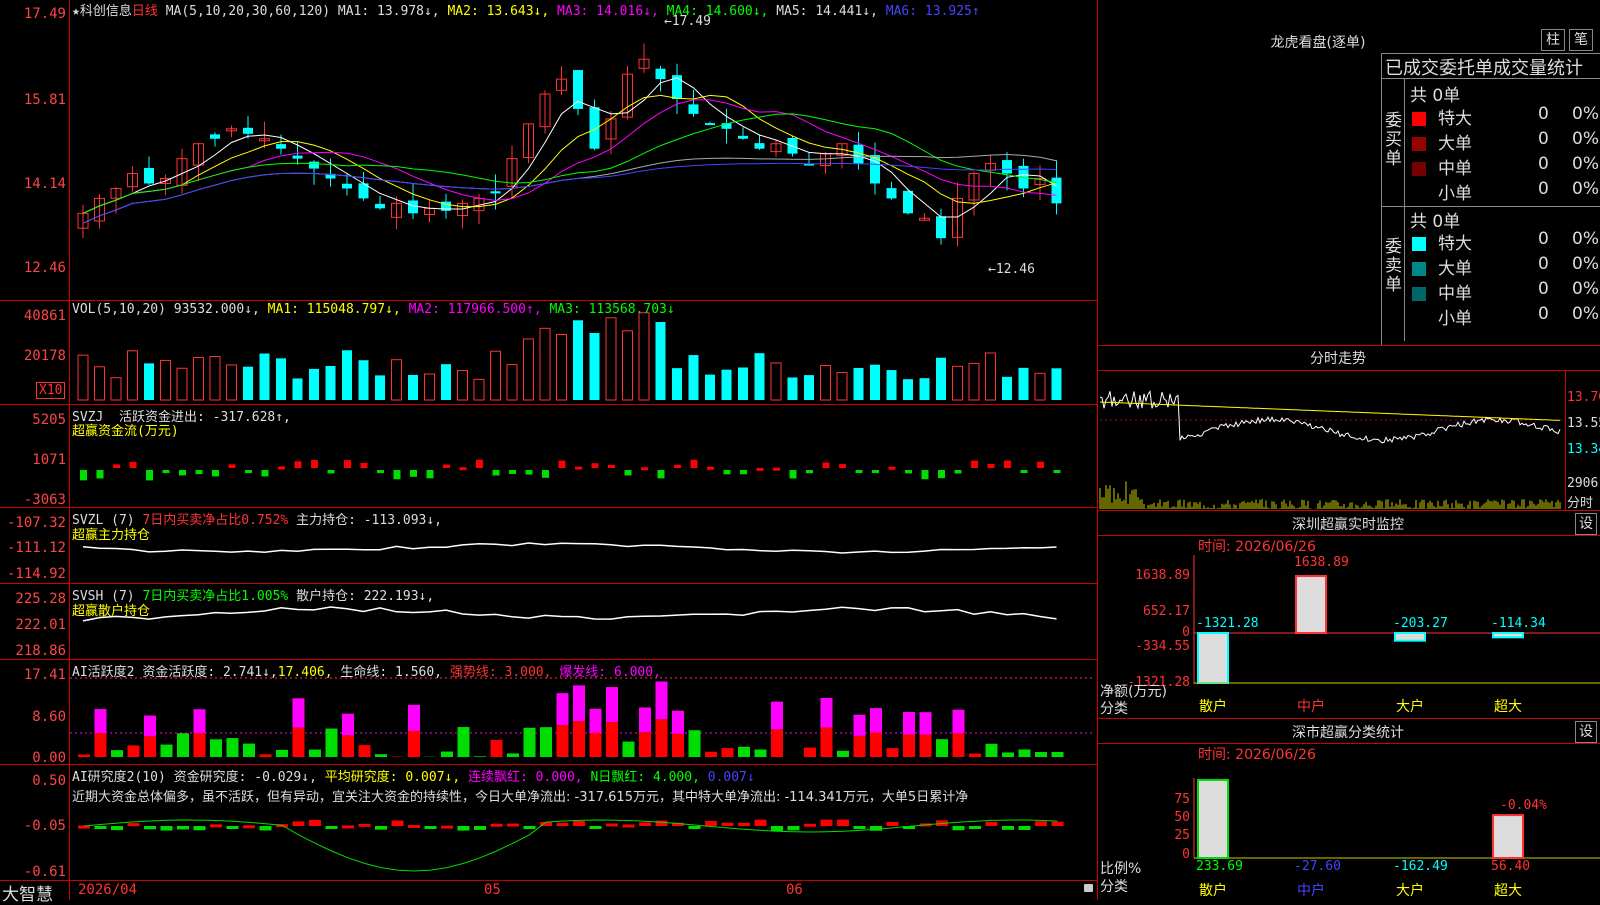 Image resolution: width=1600 pixels, height=905 pixels. What do you see at coordinates (1508, 836) in the screenshot?
I see `classify-bar` at bounding box center [1508, 836].